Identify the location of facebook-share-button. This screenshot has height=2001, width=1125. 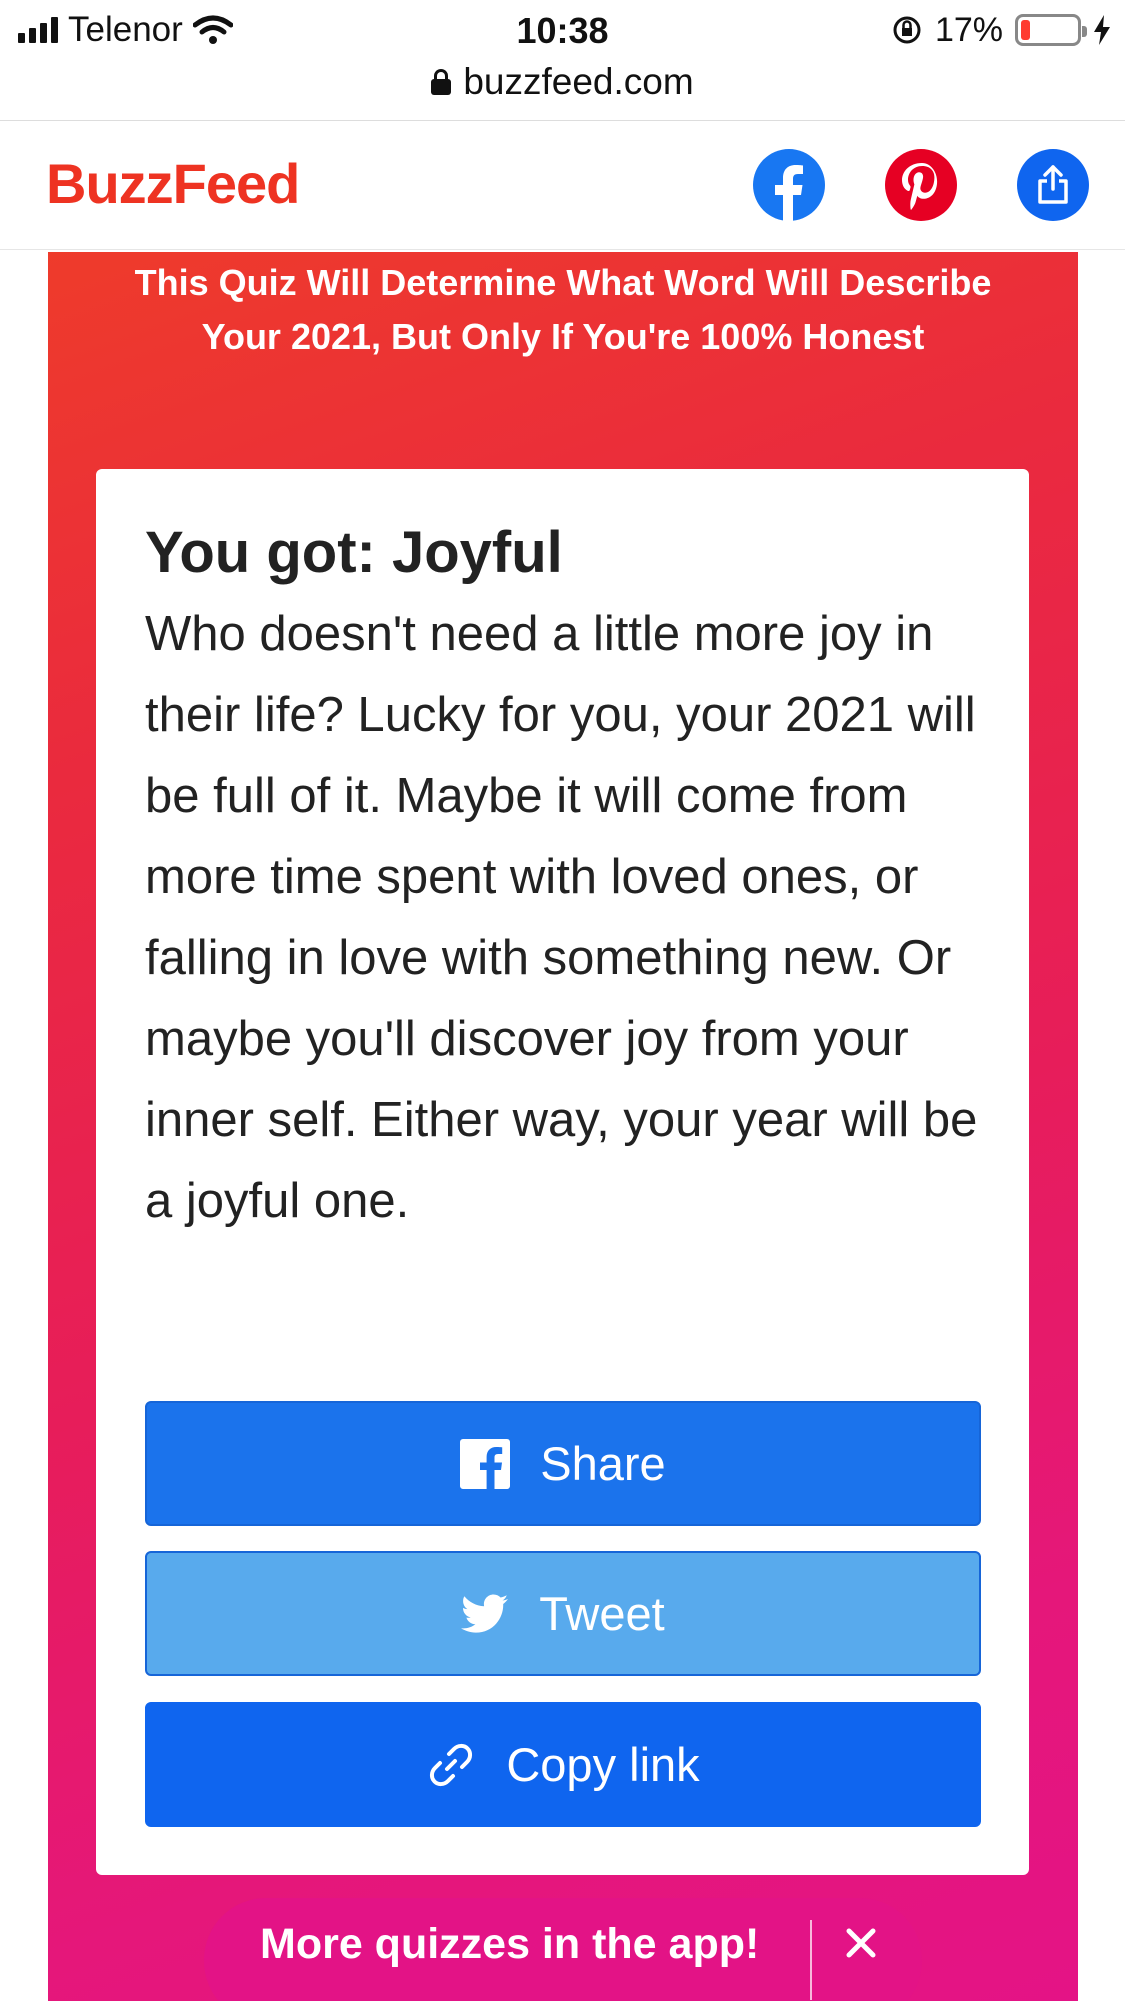
(789, 185).